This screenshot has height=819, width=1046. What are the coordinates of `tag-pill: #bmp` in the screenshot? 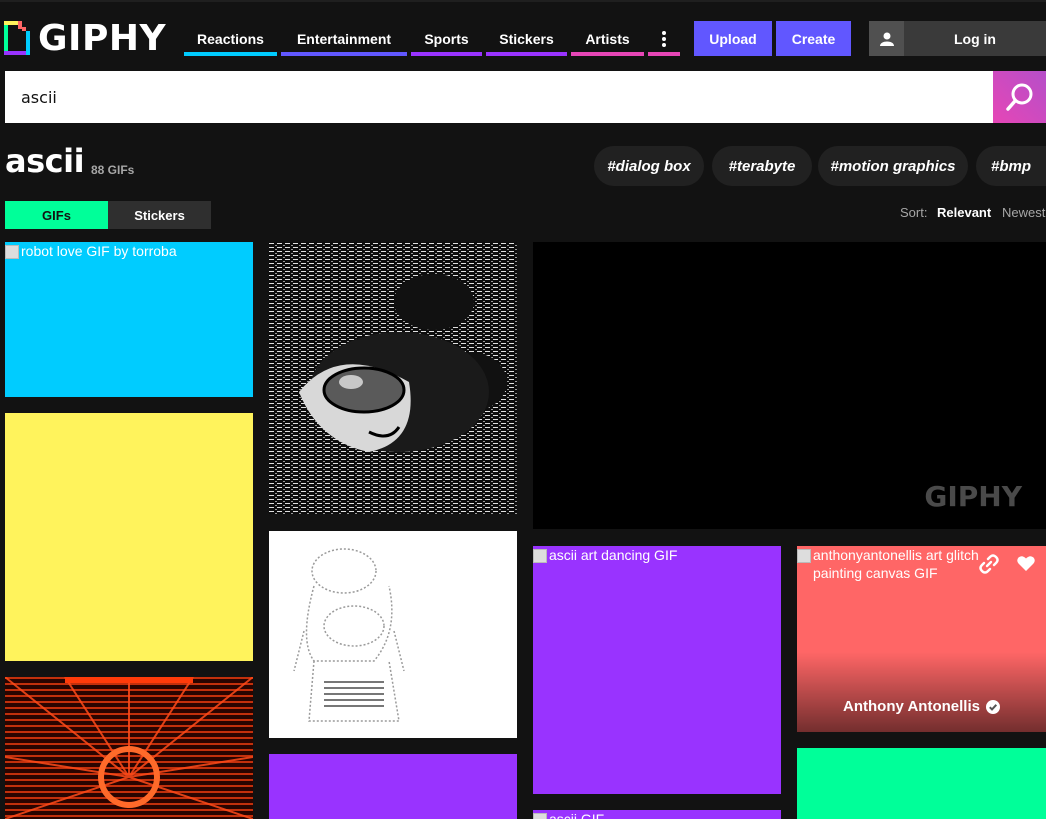 It's located at (1011, 166).